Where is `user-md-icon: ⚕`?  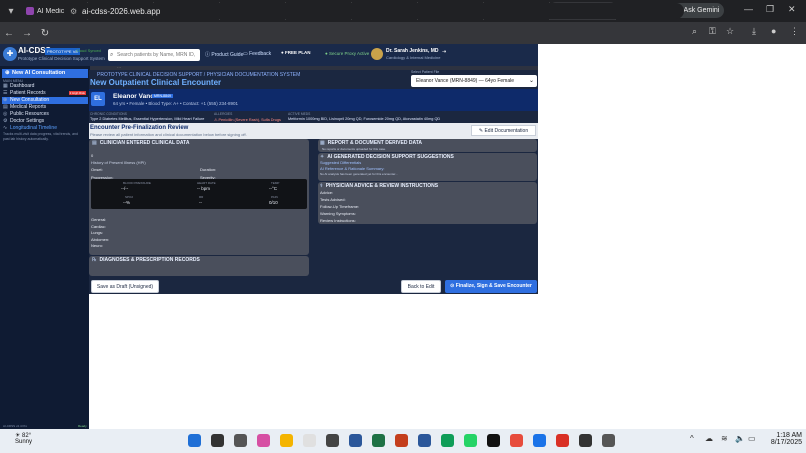 user-md-icon: ⚕ is located at coordinates (321, 186).